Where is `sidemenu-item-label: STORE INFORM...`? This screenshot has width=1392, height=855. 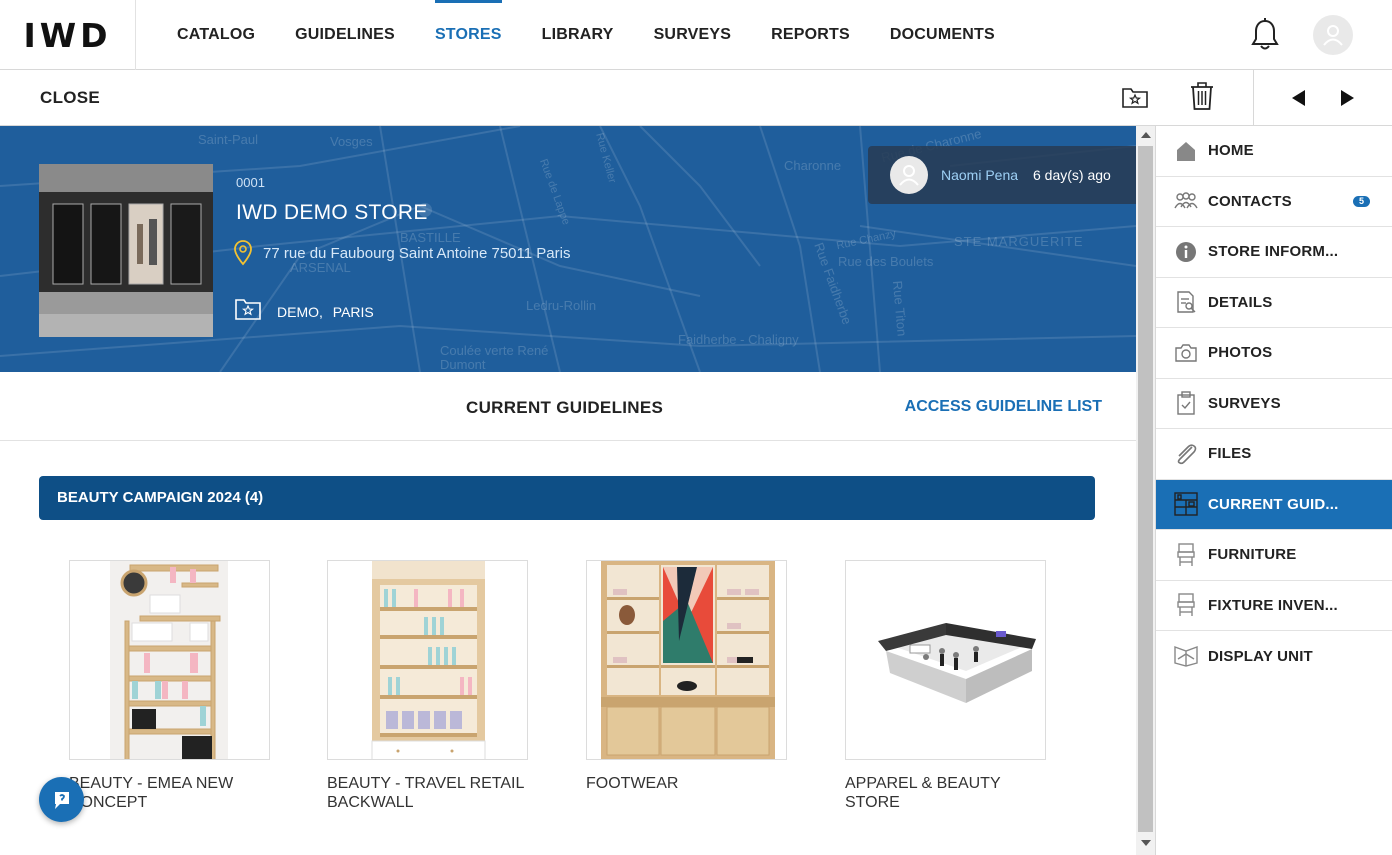 sidemenu-item-label: STORE INFORM... is located at coordinates (1273, 252).